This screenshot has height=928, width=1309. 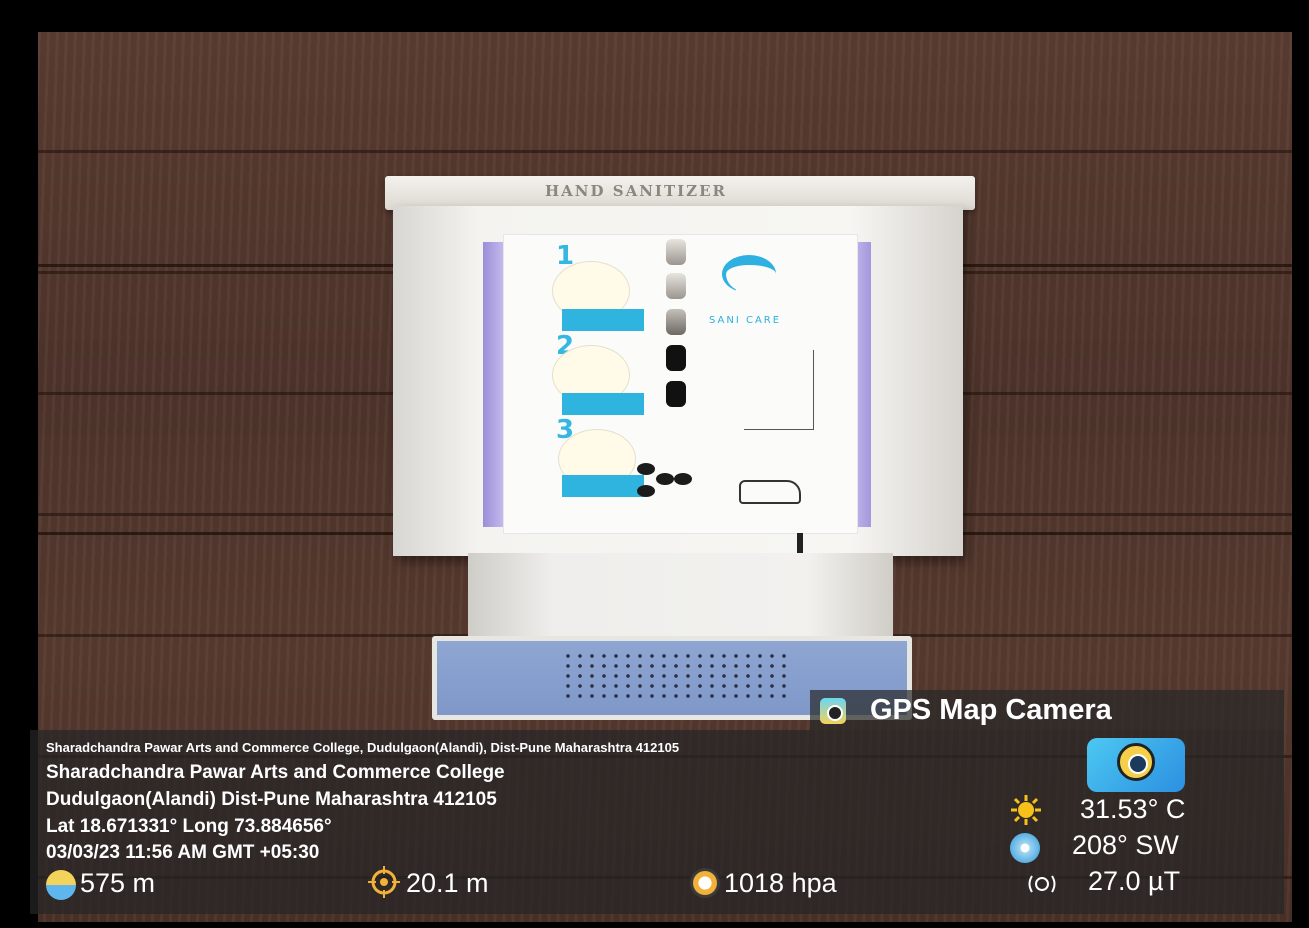 What do you see at coordinates (1042, 884) in the screenshot?
I see `magnet-icon` at bounding box center [1042, 884].